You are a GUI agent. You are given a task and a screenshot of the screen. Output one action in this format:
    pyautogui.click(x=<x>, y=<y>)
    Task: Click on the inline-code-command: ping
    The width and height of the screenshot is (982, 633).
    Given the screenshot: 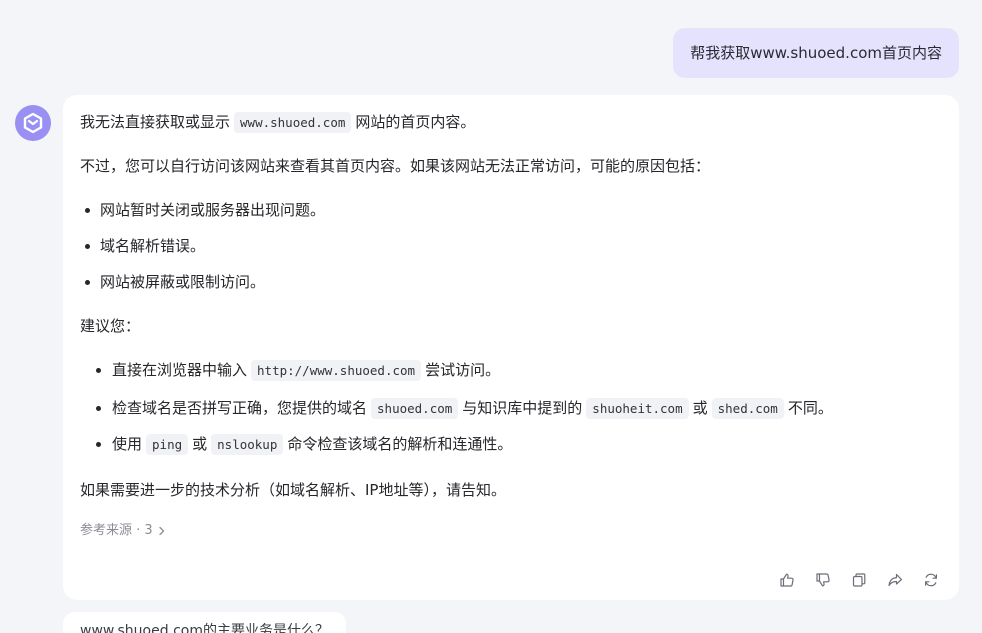 What is the action you would take?
    pyautogui.click(x=167, y=444)
    